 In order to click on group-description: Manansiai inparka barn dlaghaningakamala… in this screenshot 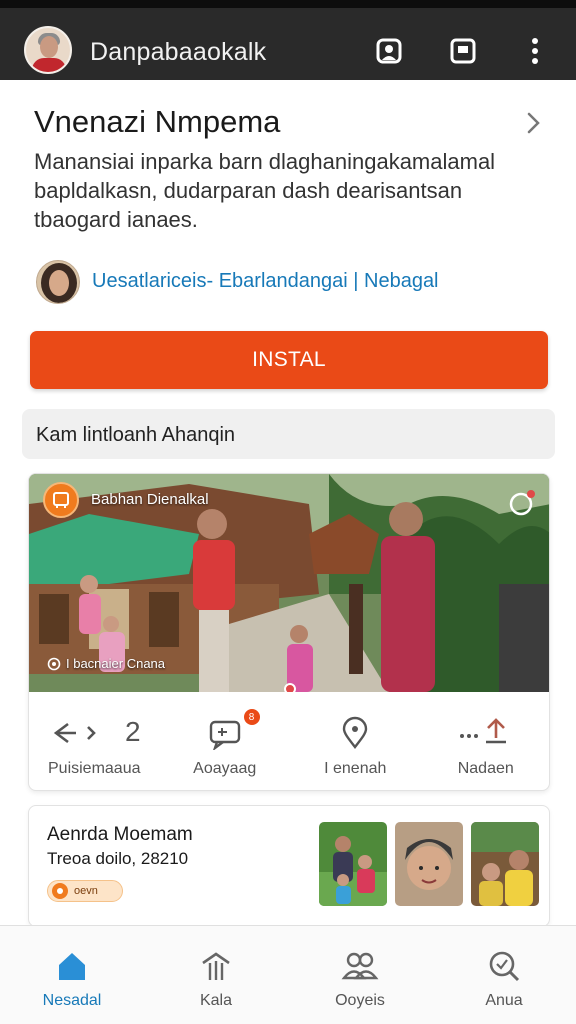, I will do `click(265, 190)`.